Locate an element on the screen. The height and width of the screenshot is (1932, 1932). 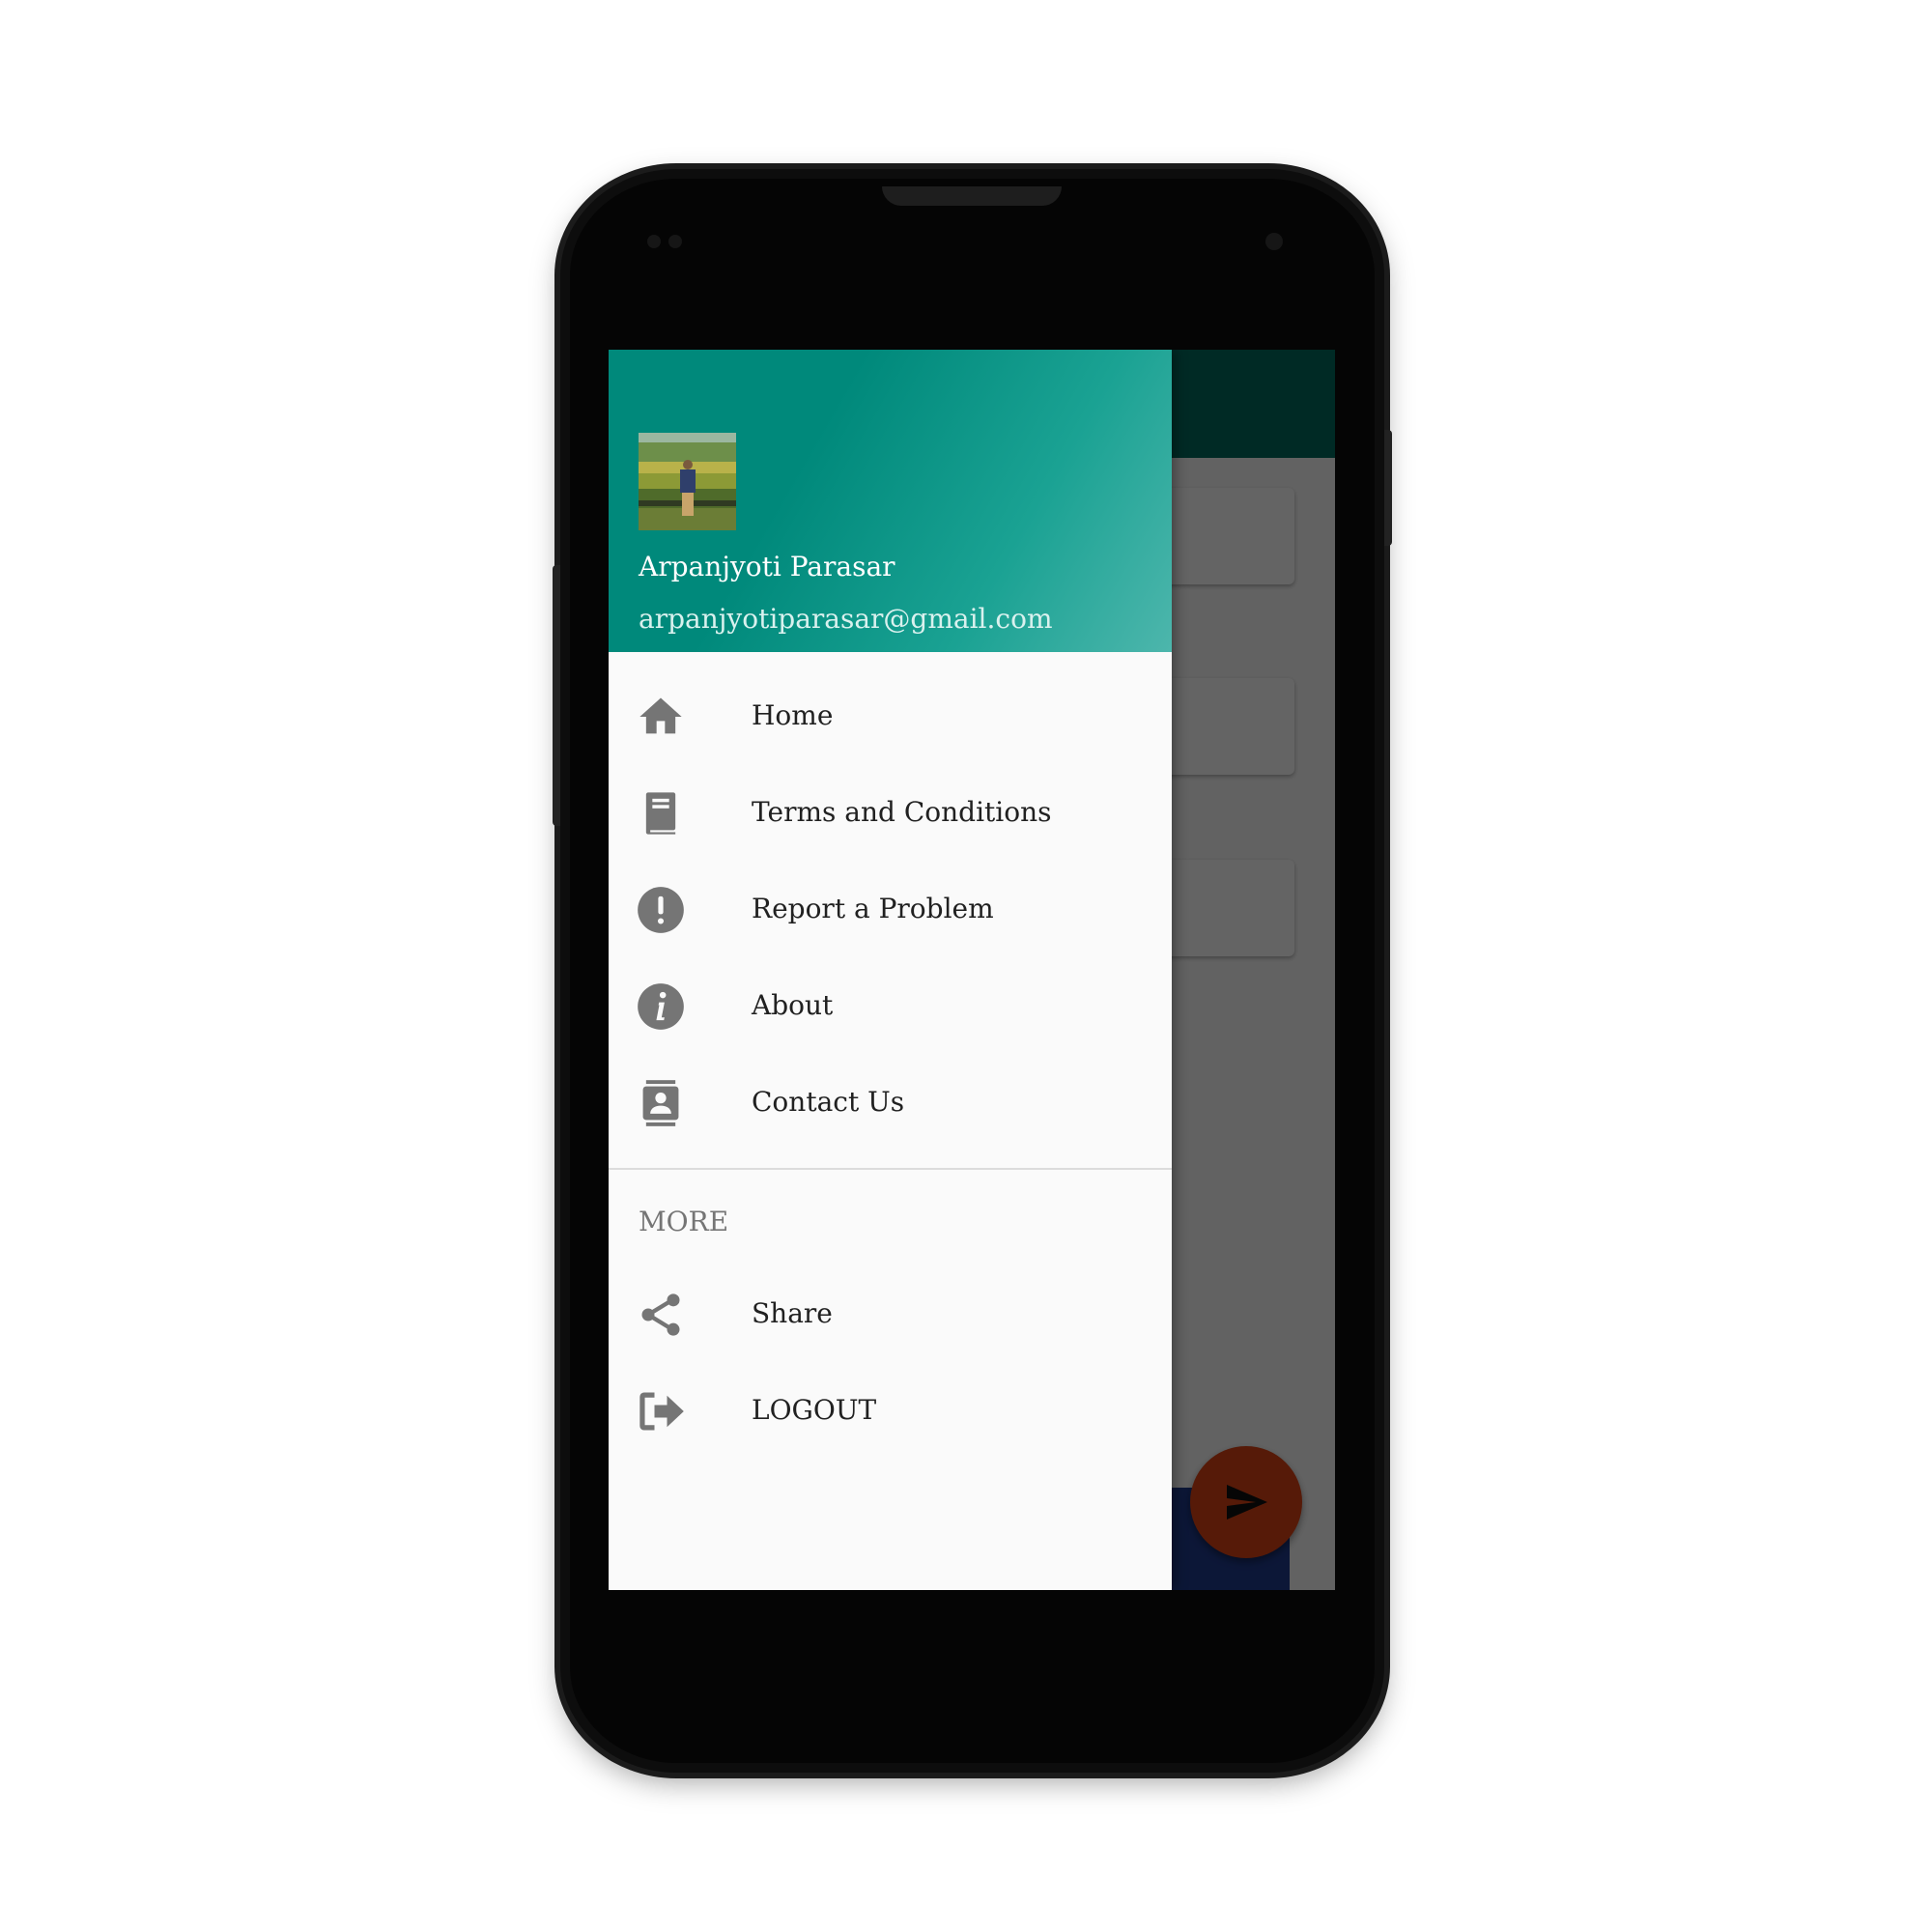
menu-item-share: Share is located at coordinates (890, 1313).